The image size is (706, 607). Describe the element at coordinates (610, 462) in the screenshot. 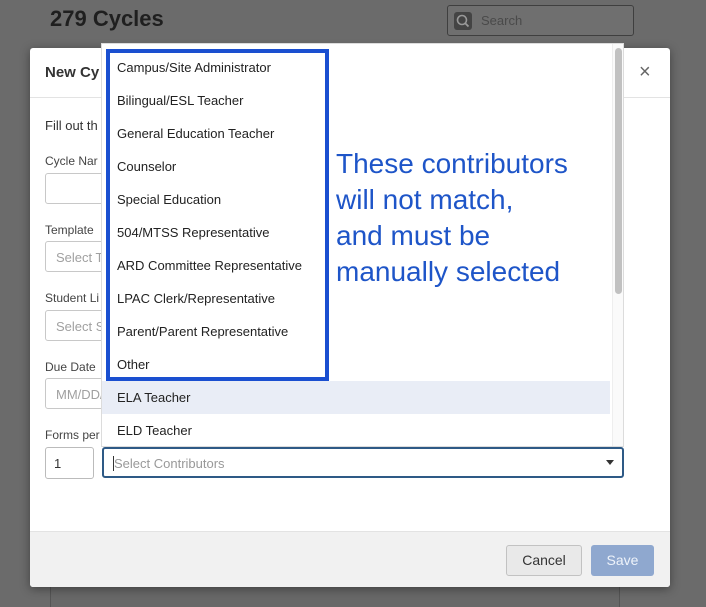

I see `caret-down-icon` at that location.